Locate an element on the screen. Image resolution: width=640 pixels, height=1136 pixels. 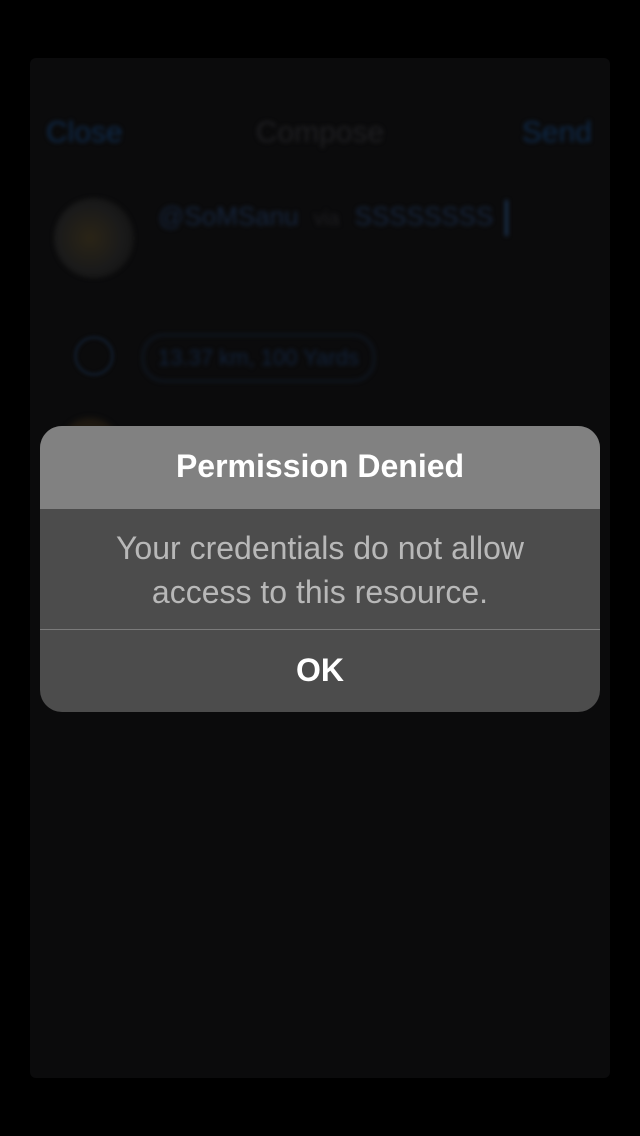
send-button: Send is located at coordinates (556, 132).